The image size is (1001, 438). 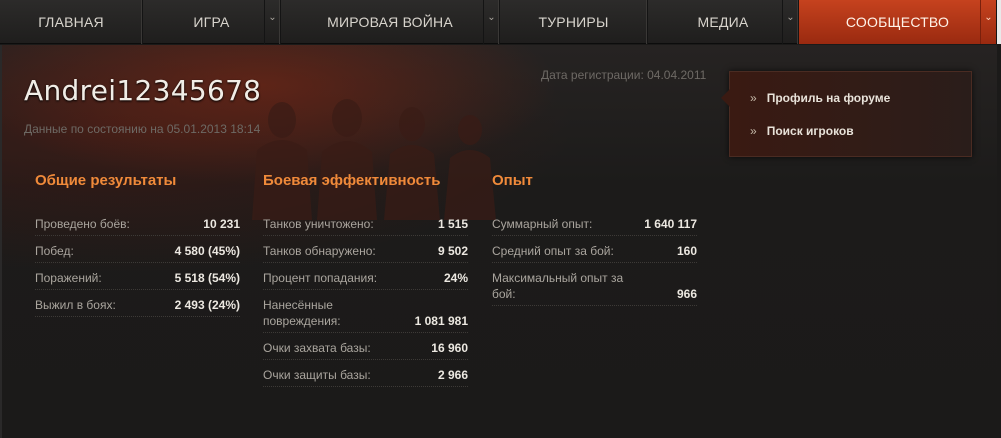 I want to click on stat-row-destroyed: Танков уничтожено: 1 515, so click(x=365, y=226).